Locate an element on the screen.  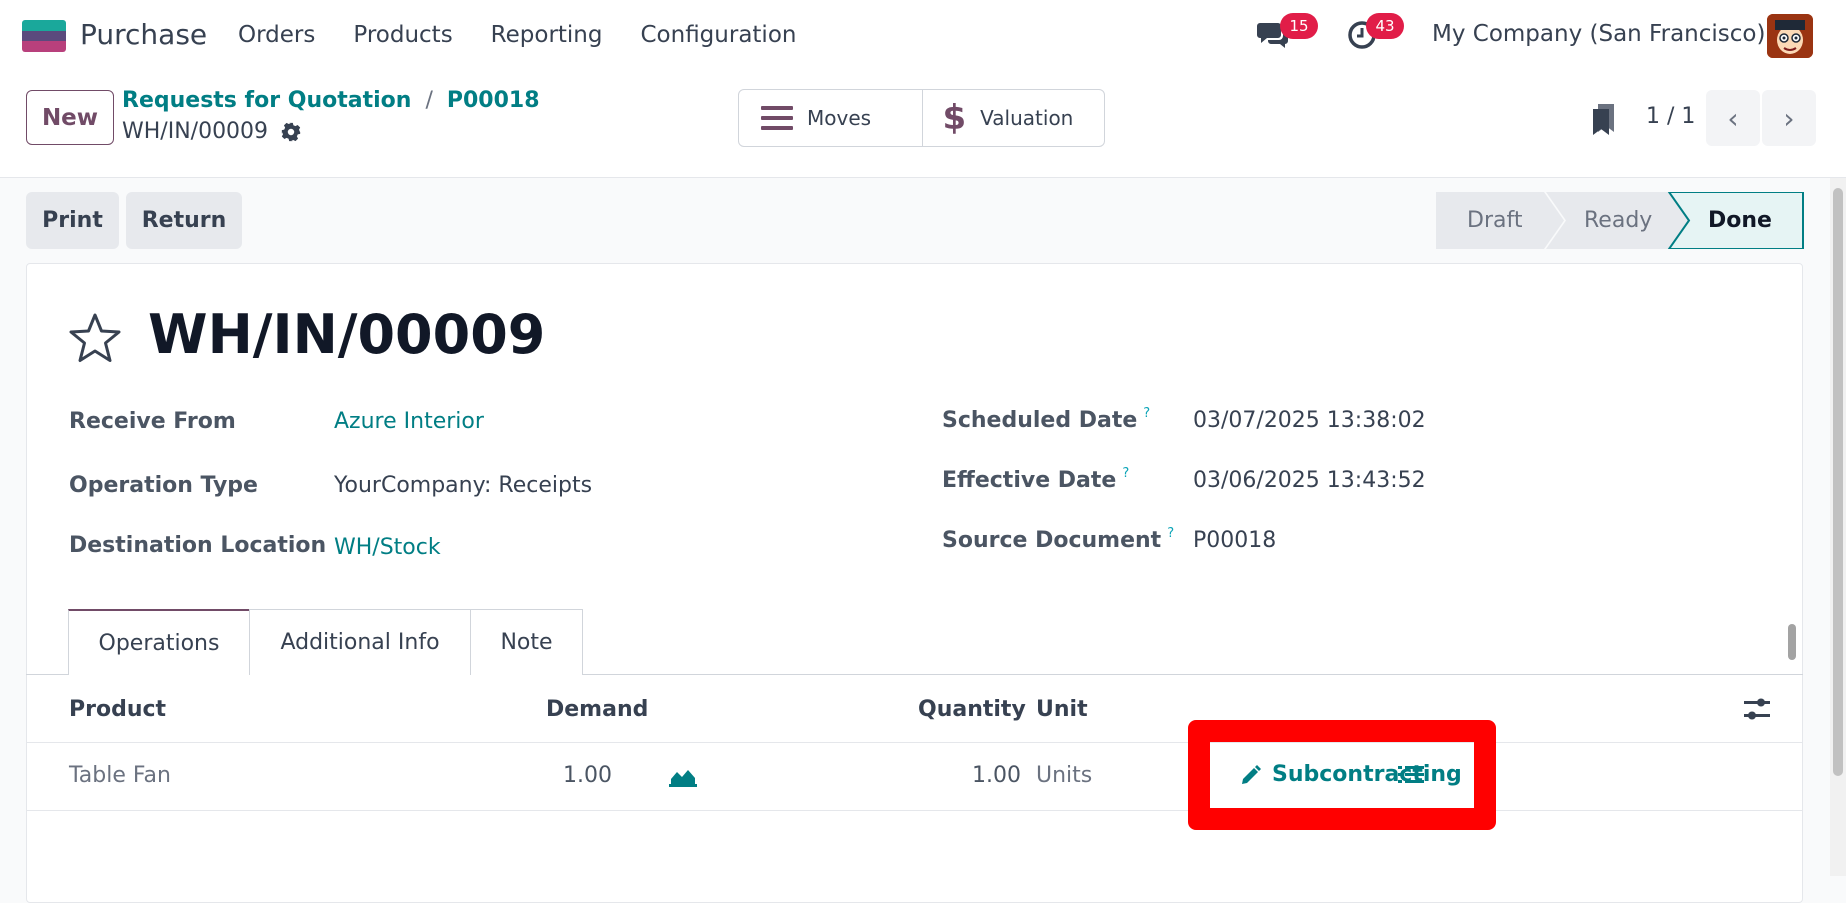
chevron-right-icon: › is located at coordinates (1789, 118).